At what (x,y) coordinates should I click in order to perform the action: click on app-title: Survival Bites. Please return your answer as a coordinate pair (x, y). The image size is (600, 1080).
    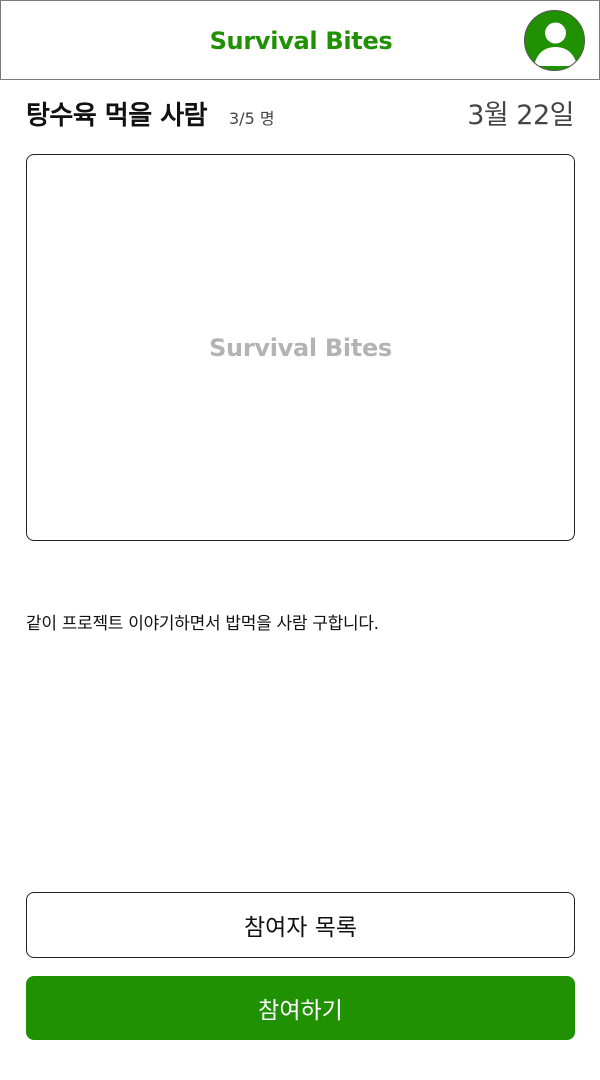
    Looking at the image, I should click on (301, 41).